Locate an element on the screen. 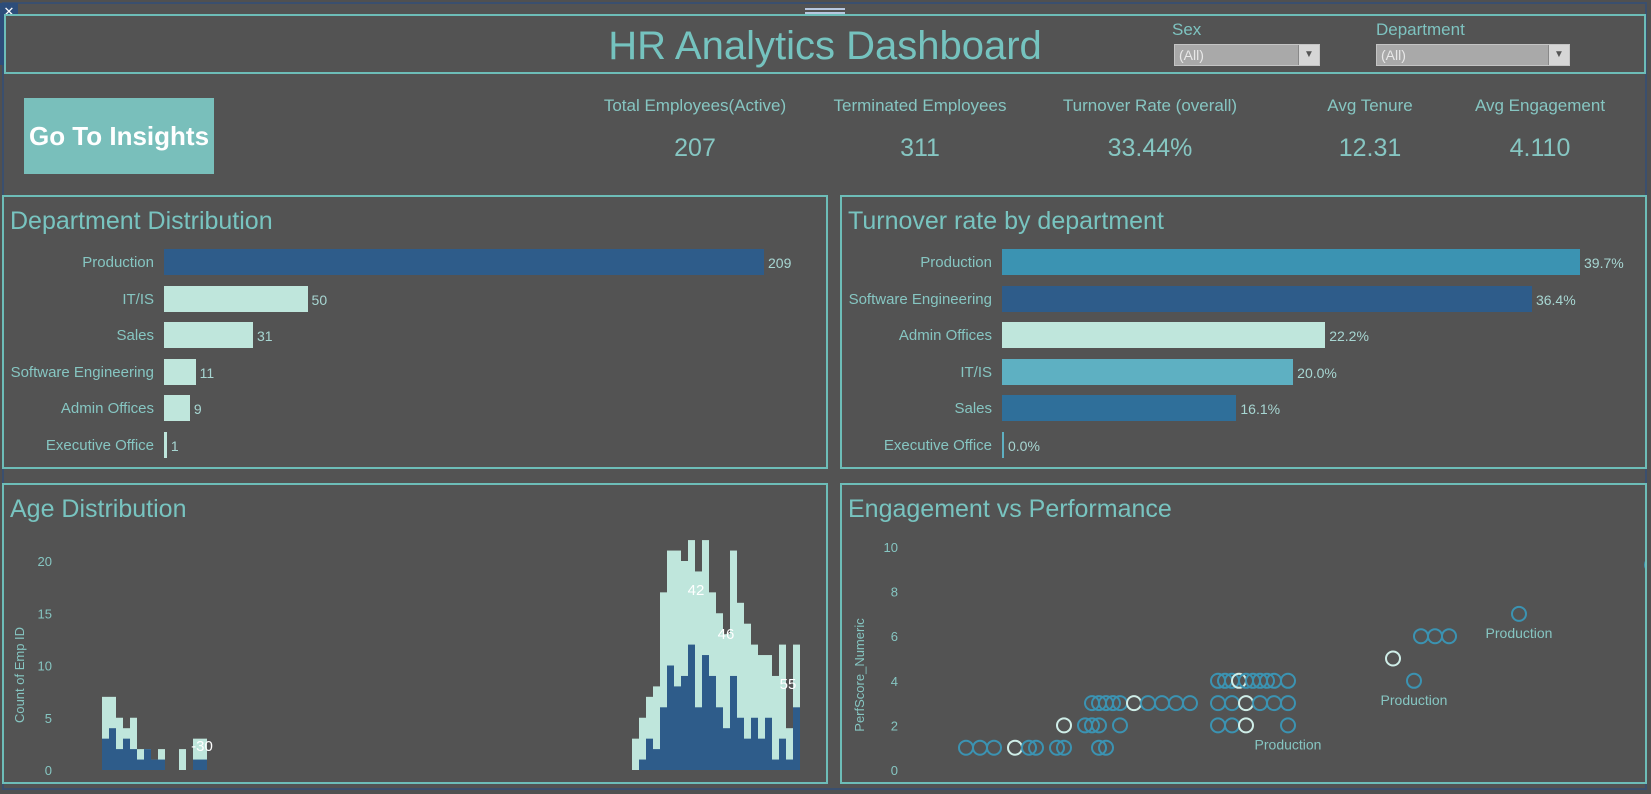 The image size is (1651, 794). kpi-label: Avg Engagement is located at coordinates (1540, 105).